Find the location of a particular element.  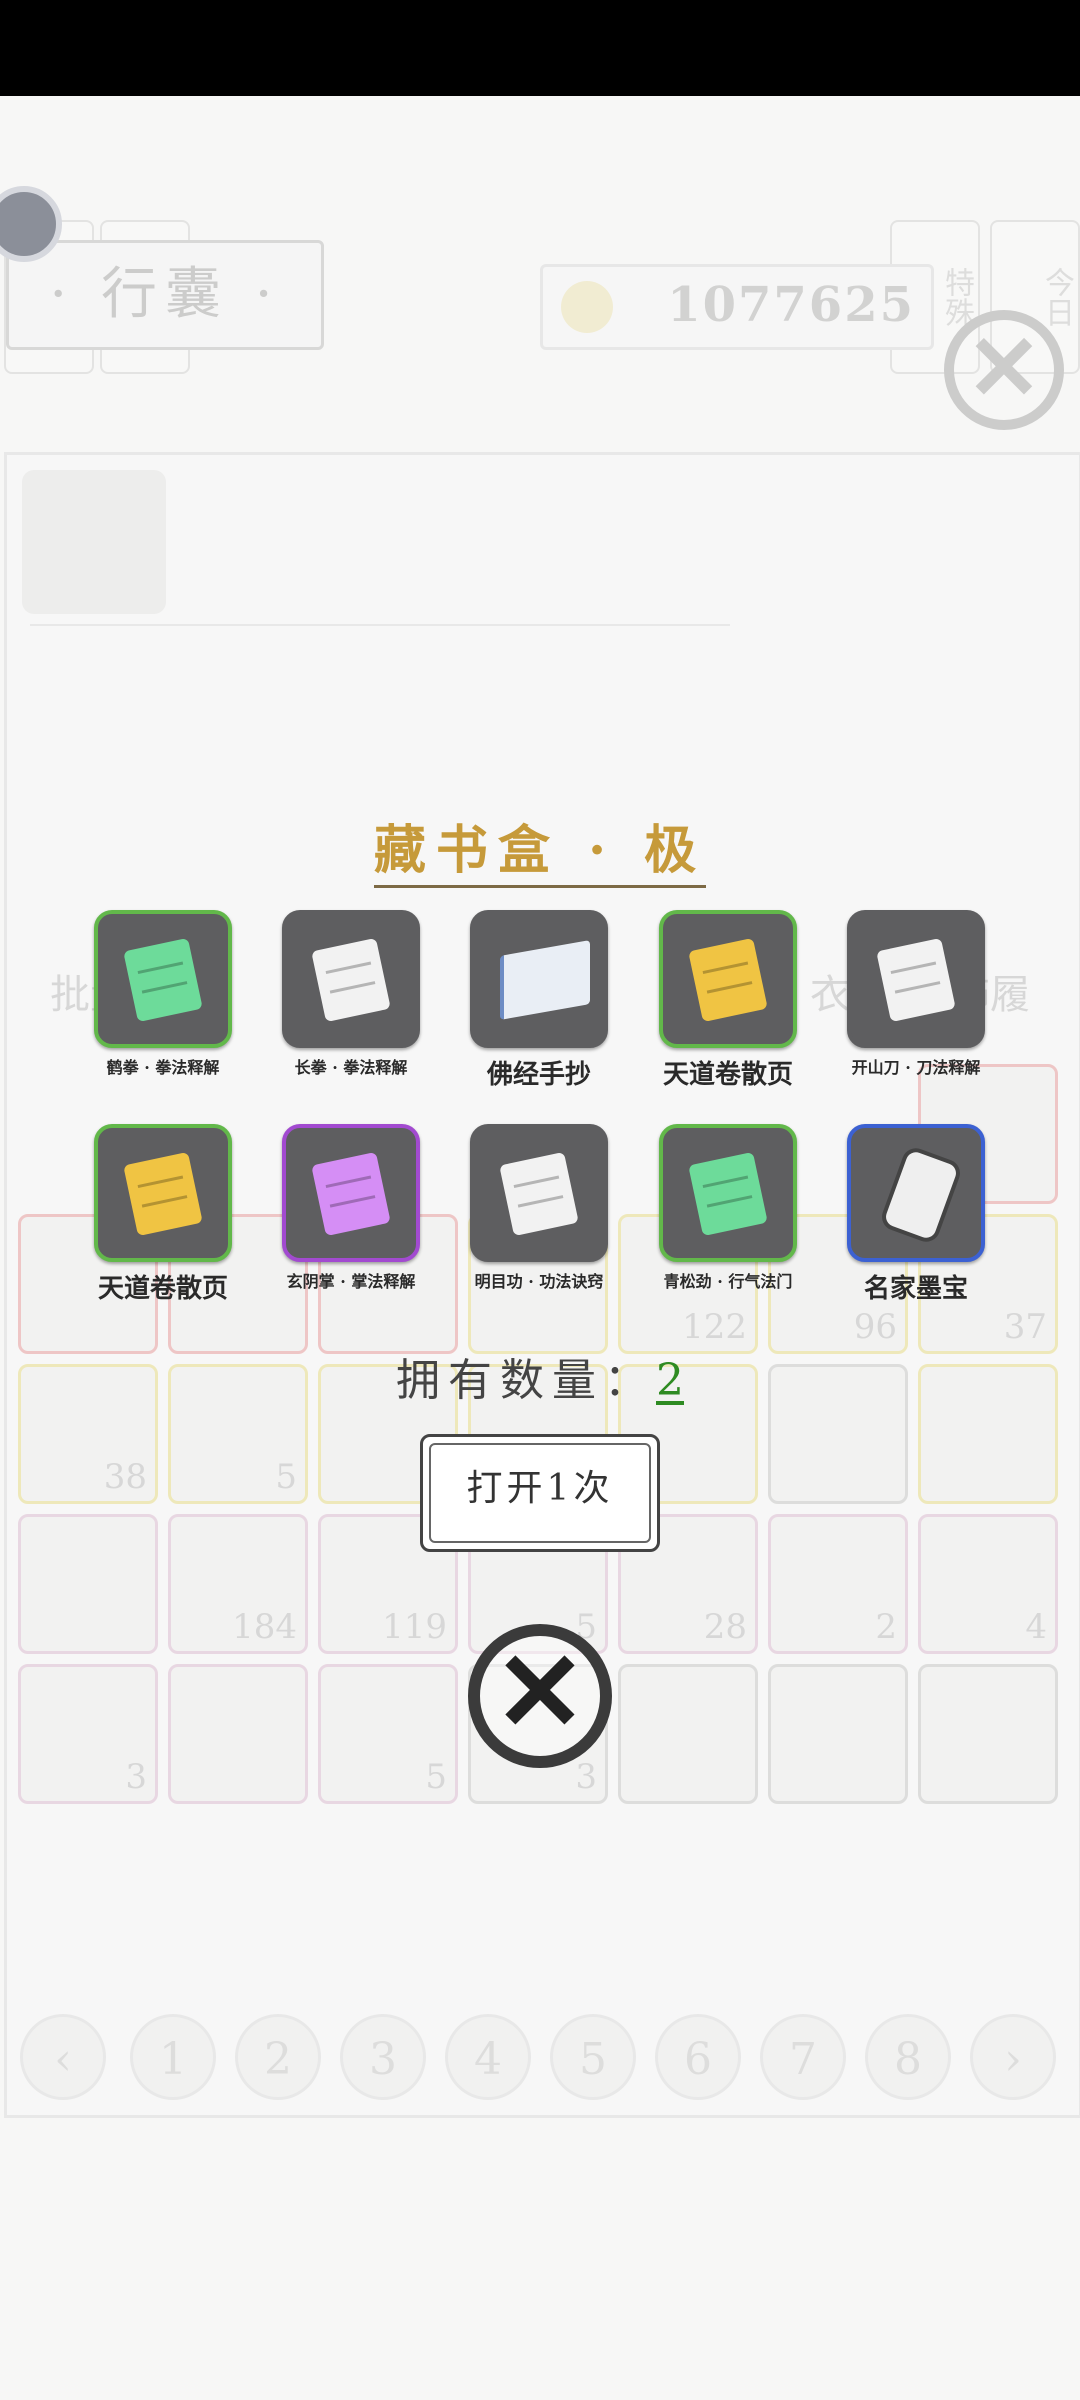

slot-count: 4 is located at coordinates (1036, 1627).